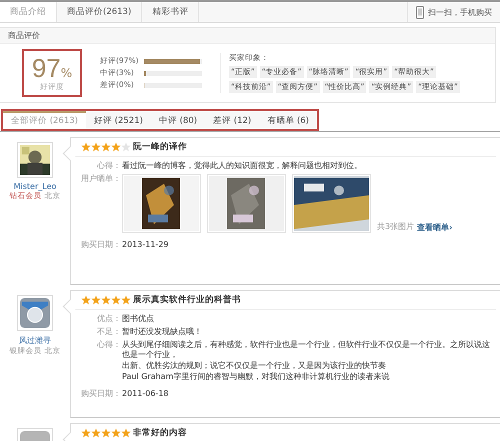 This screenshot has height=441, width=500. I want to click on filter-tab: 差评 (12), so click(232, 120).